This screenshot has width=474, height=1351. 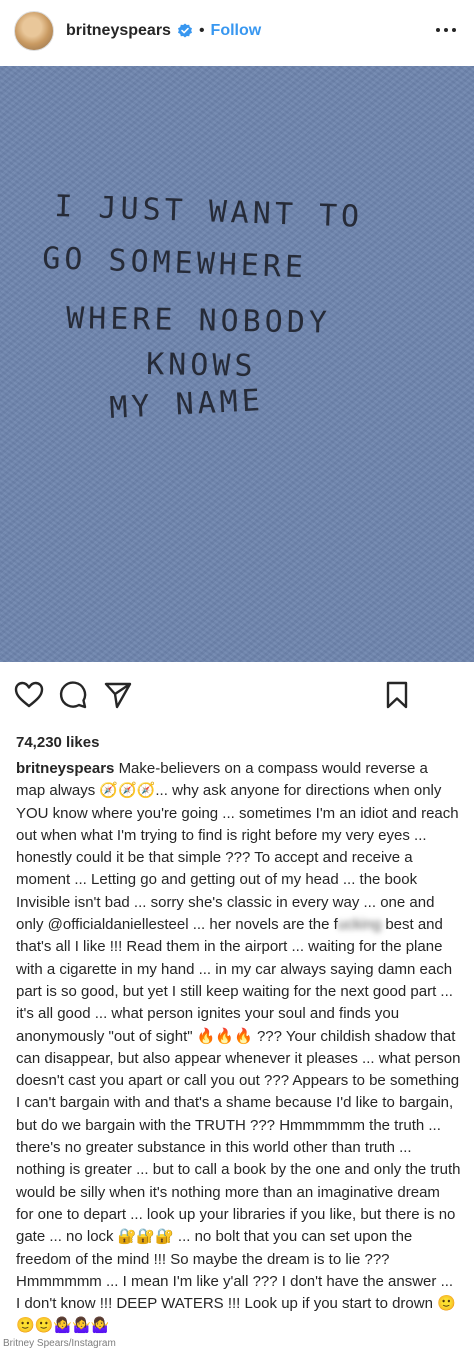 What do you see at coordinates (237, 1344) in the screenshot?
I see `image-credit: Britney Spears/Instagram` at bounding box center [237, 1344].